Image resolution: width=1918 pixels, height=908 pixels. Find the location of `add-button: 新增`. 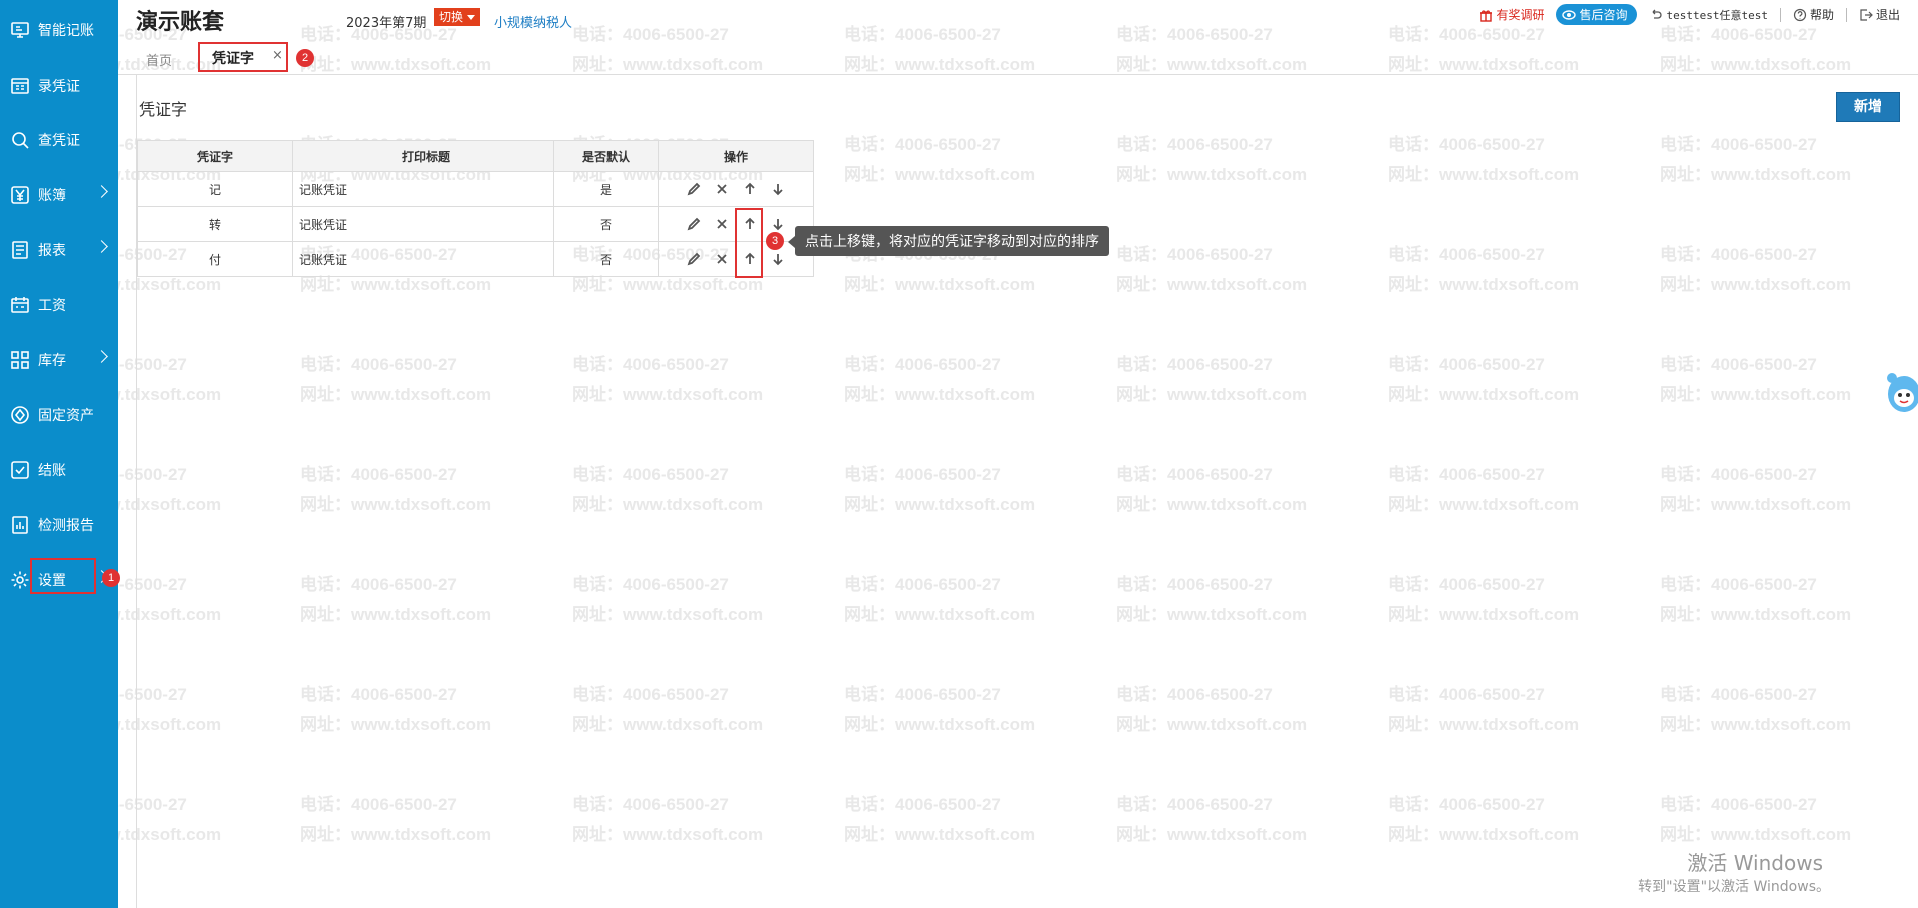

add-button: 新增 is located at coordinates (1868, 107).